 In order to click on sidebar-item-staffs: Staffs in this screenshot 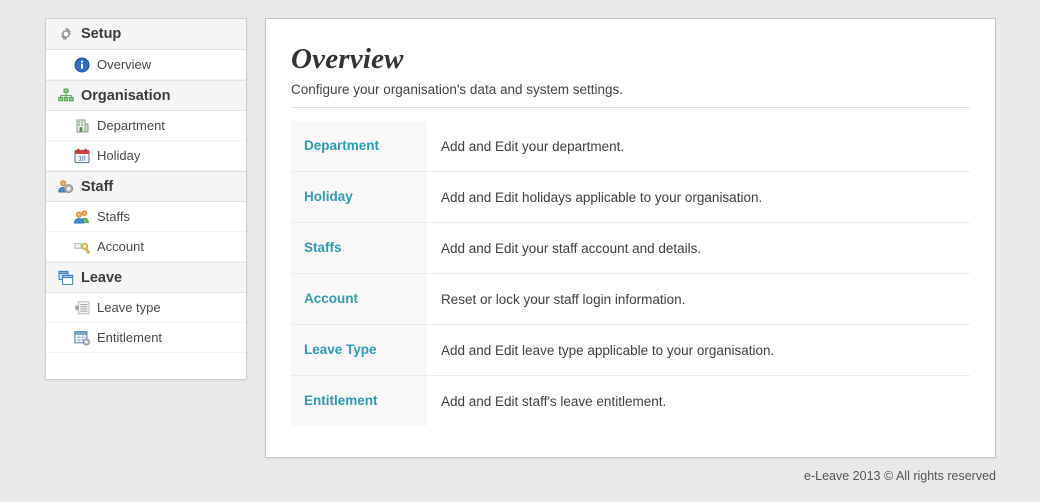, I will do `click(146, 217)`.